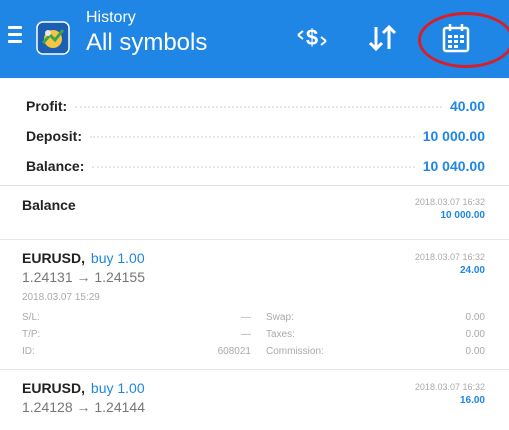 The image size is (509, 430). What do you see at coordinates (47, 106) in the screenshot?
I see `profit-label: Profit:` at bounding box center [47, 106].